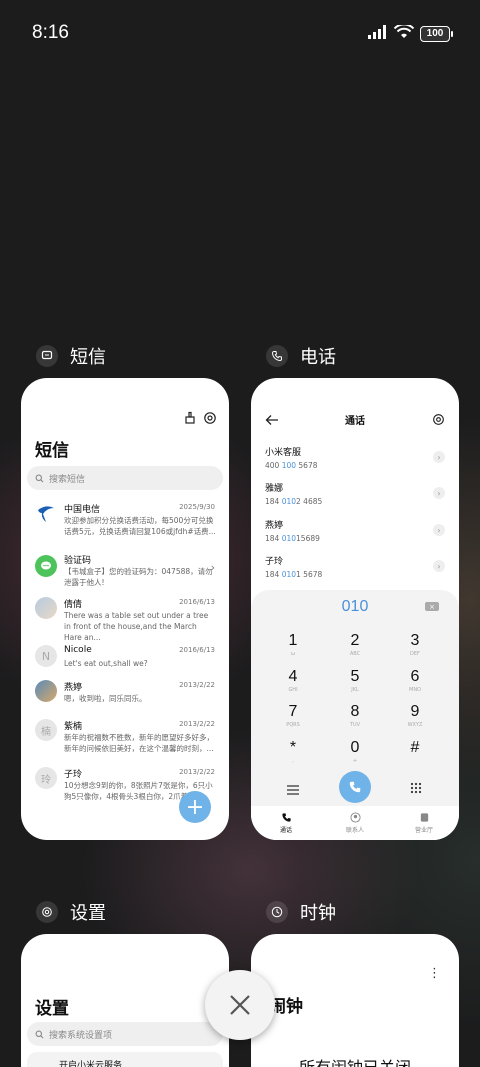  I want to click on app-header-phone: 电话, so click(301, 356).